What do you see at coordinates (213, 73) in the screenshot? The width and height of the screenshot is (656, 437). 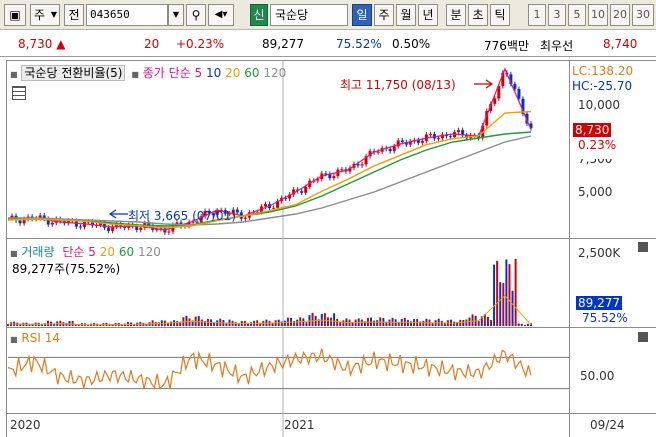 I see `ma10-label: 10` at bounding box center [213, 73].